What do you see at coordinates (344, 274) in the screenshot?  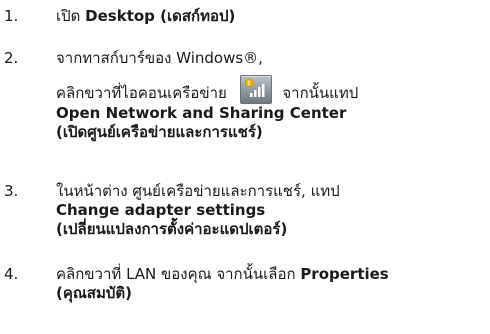 I see `step-text-bold: Properties` at bounding box center [344, 274].